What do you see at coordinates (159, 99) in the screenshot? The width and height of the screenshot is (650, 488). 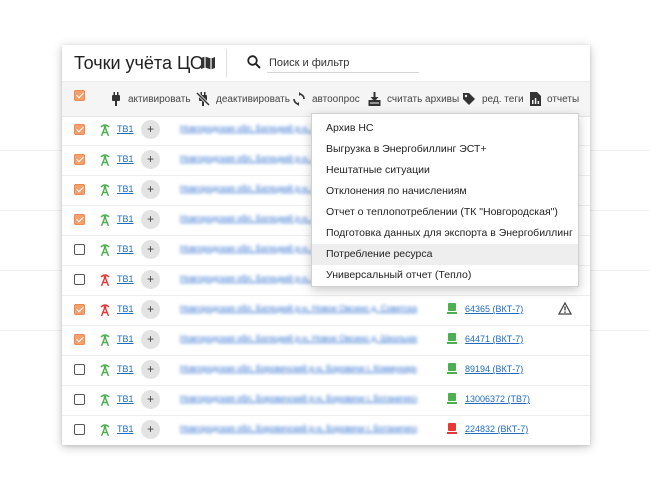 I see `activate-label: активировать` at bounding box center [159, 99].